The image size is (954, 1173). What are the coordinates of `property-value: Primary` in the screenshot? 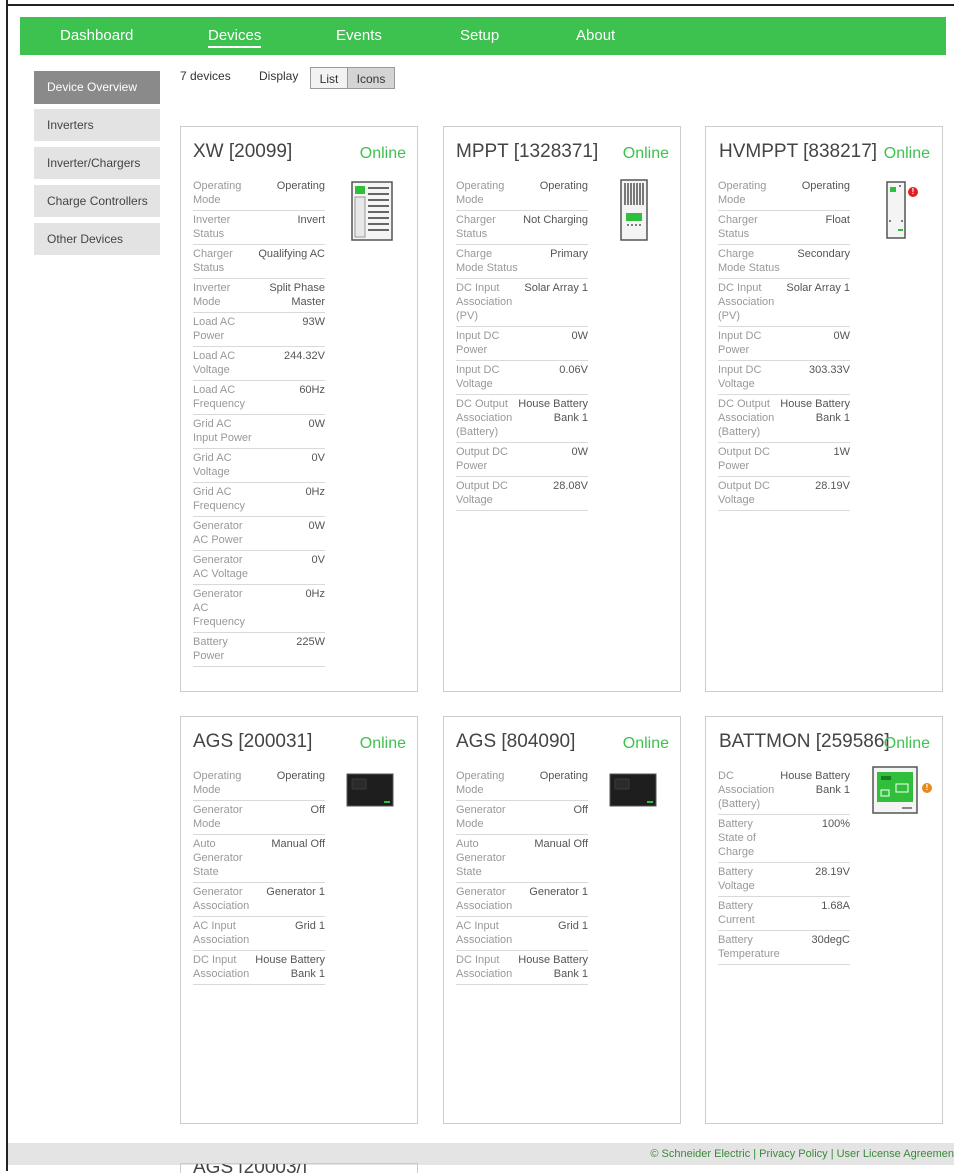 It's located at (569, 254).